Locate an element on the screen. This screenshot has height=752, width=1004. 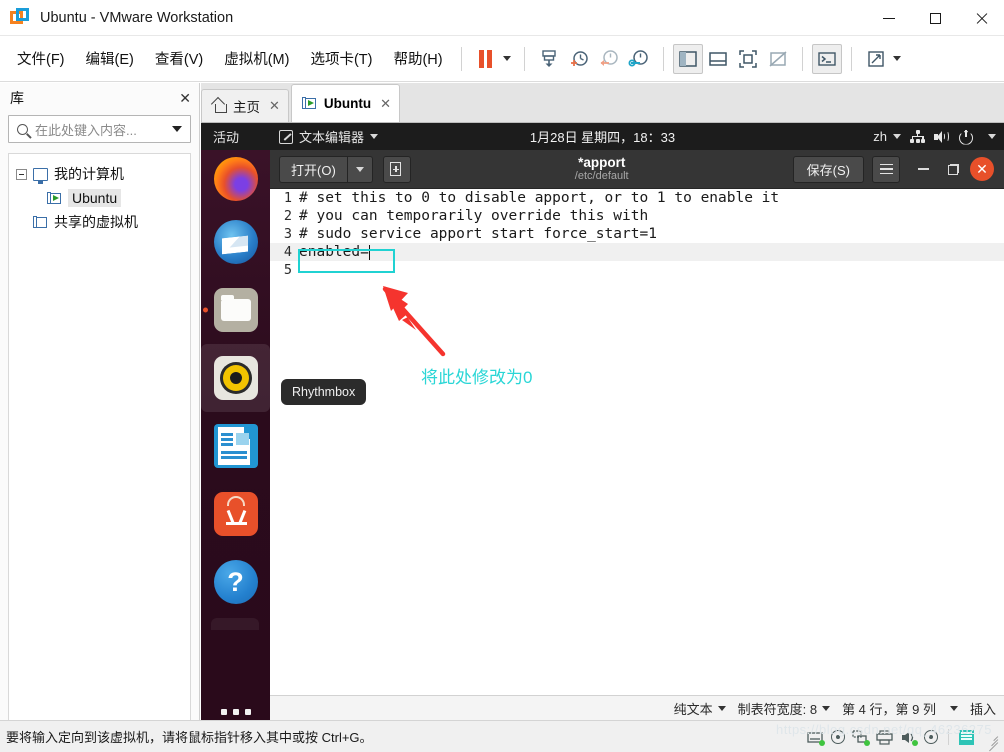
menu-help: 帮助(H) is located at coordinates (417, 58).